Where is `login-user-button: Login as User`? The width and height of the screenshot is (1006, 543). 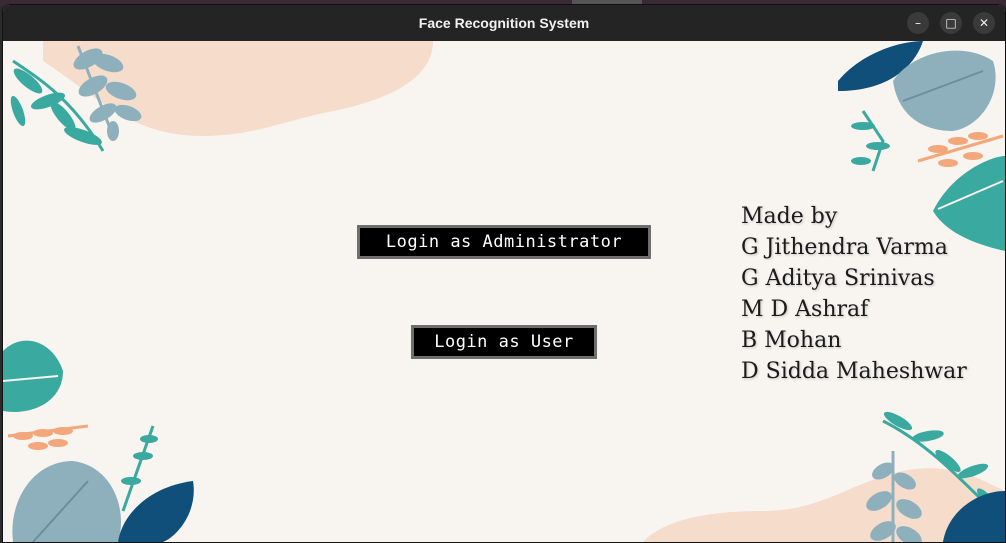
login-user-button: Login as User is located at coordinates (504, 342).